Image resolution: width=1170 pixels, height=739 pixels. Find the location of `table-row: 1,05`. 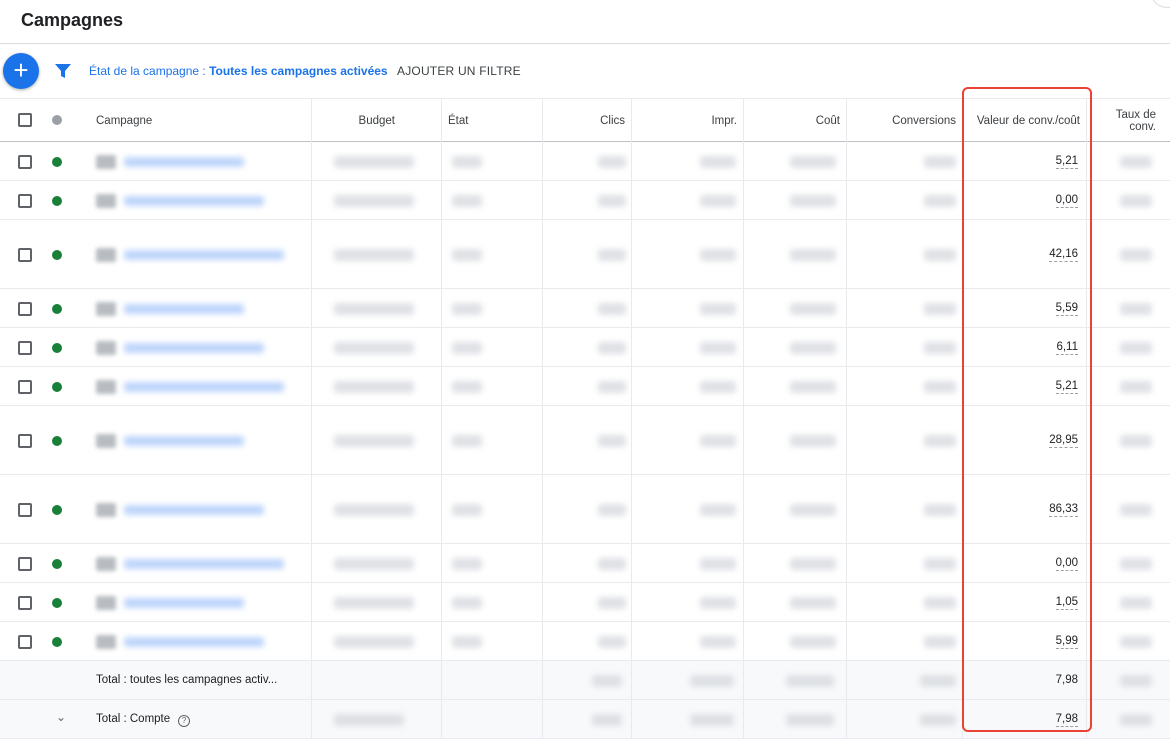

table-row: 1,05 is located at coordinates (585, 602).